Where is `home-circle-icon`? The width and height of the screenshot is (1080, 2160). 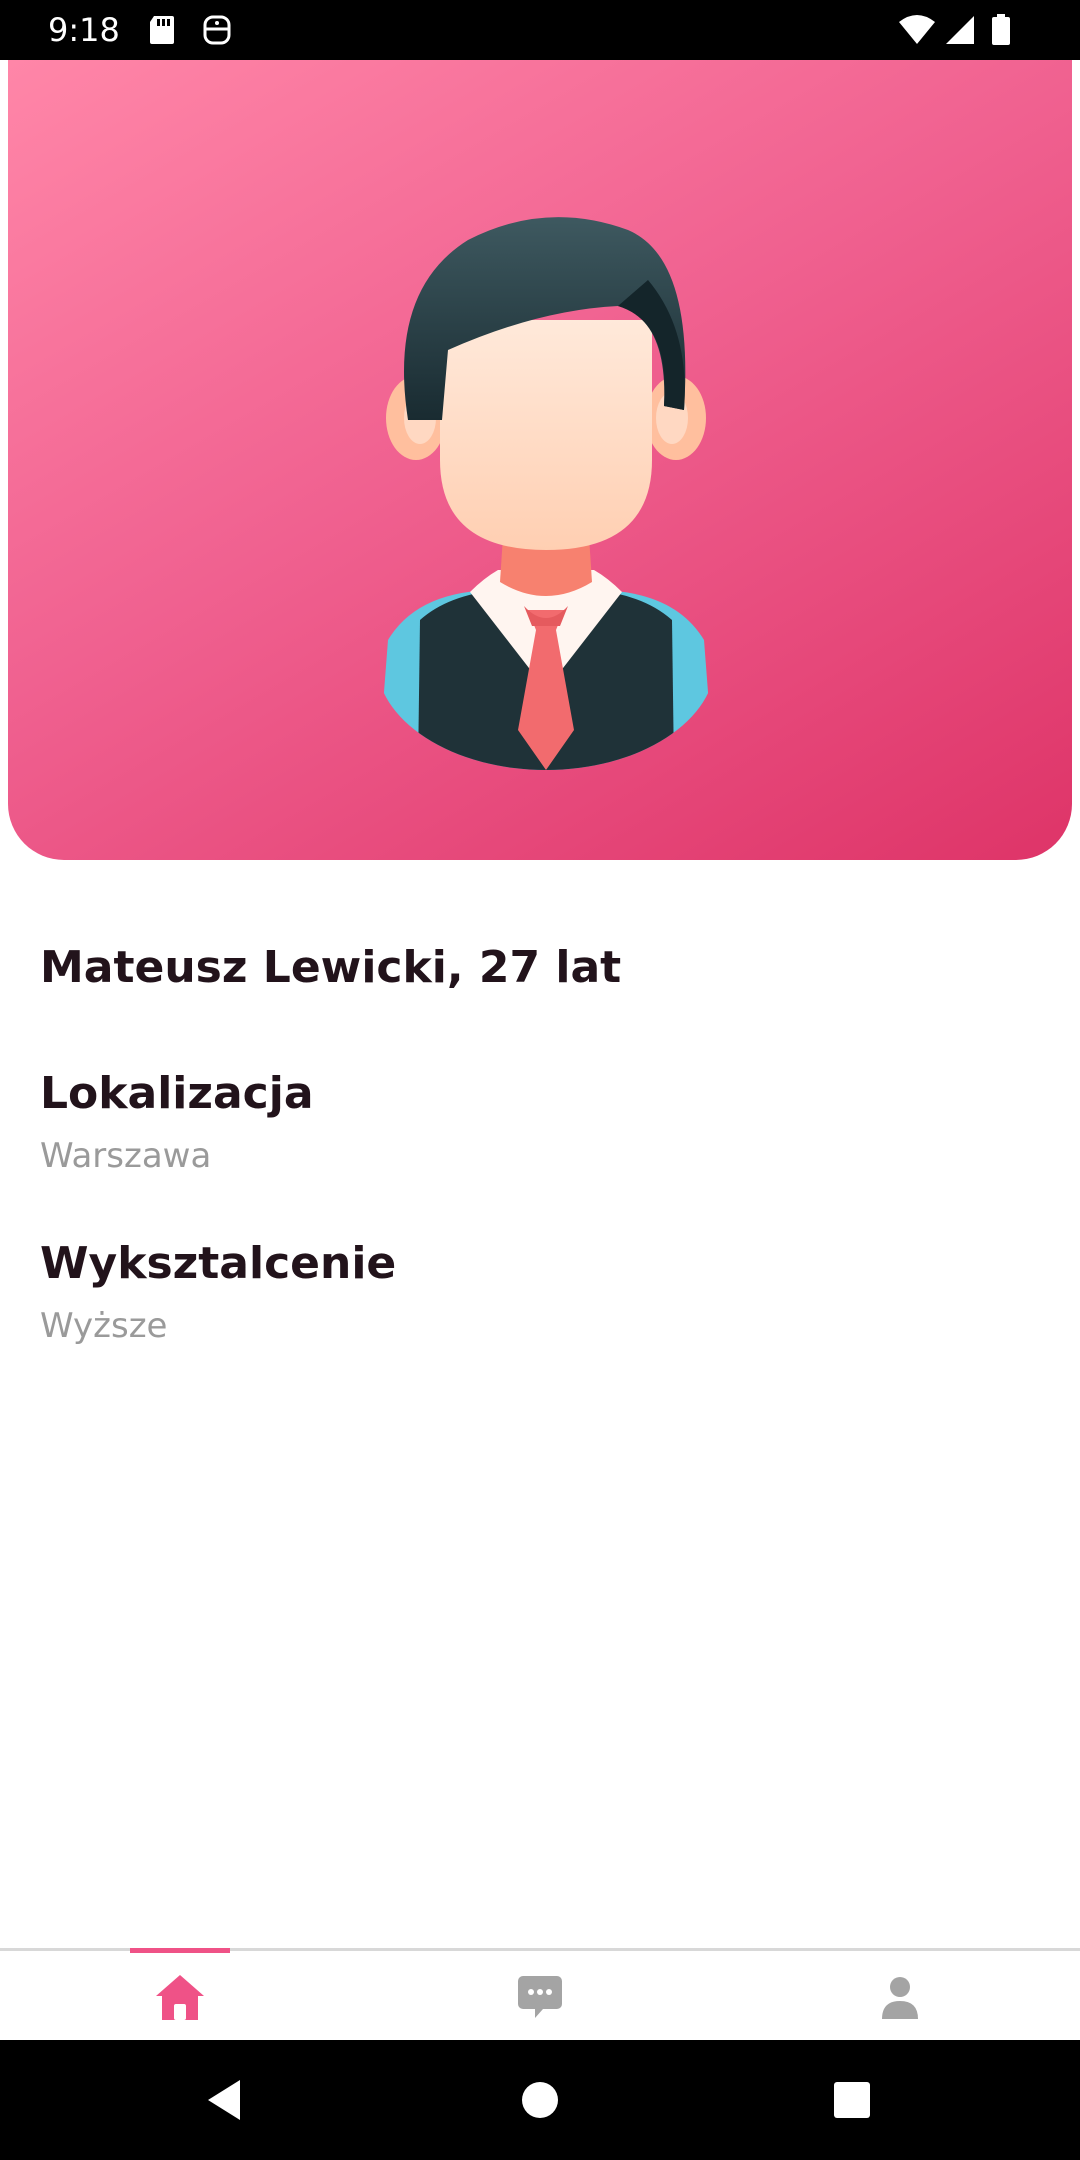
home-circle-icon is located at coordinates (540, 2100).